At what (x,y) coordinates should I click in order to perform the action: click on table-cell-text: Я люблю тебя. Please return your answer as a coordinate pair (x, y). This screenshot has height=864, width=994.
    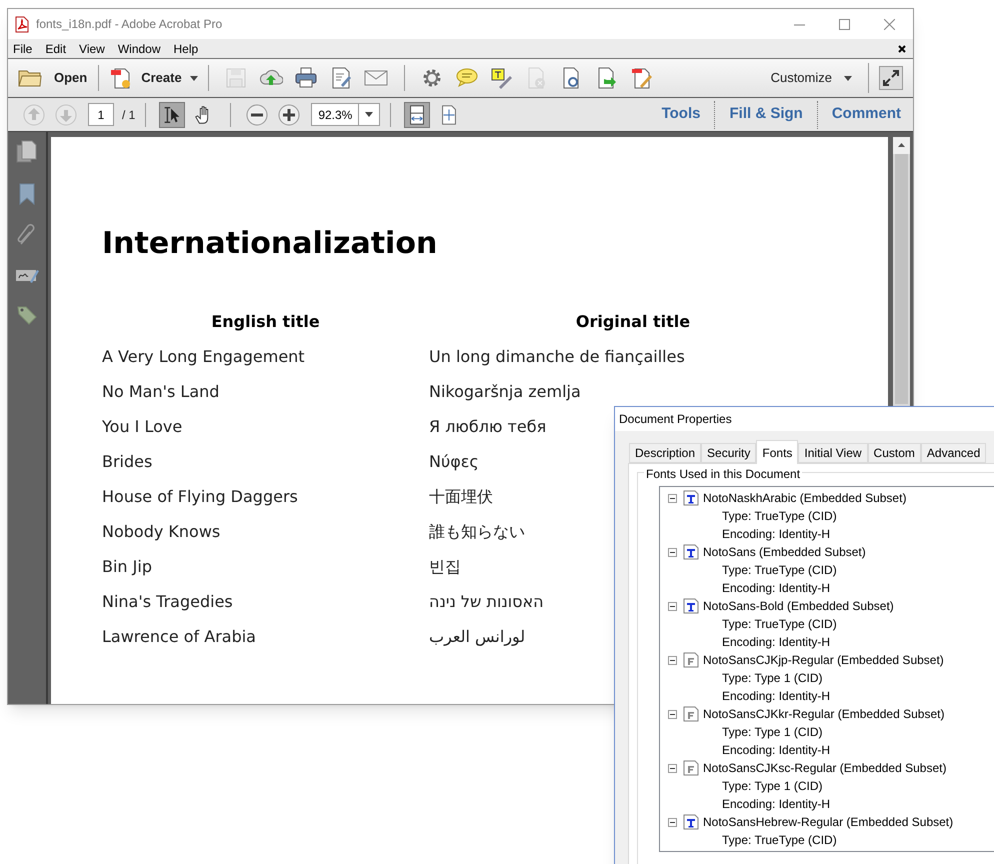
    Looking at the image, I should click on (487, 427).